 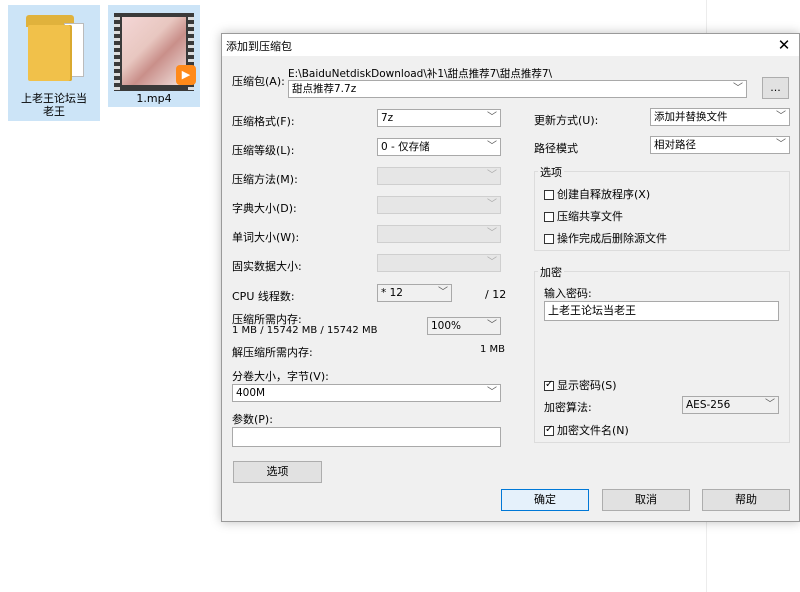 I want to click on sfx-label: 创建自释放程序(X), so click(x=604, y=194).